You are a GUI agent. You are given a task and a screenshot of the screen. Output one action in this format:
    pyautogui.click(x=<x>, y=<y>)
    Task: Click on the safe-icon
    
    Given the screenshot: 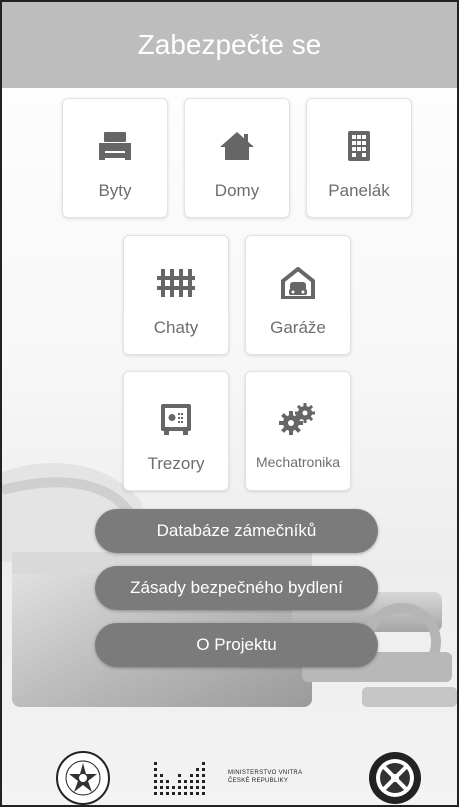 What is the action you would take?
    pyautogui.click(x=176, y=419)
    